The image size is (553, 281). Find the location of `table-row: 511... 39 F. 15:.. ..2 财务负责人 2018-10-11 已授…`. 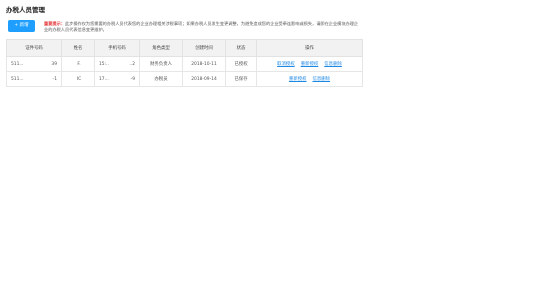

table-row: 511... 39 F. 15:.. ..2 财务负责人 2018-10-11 已授… is located at coordinates (184, 64).